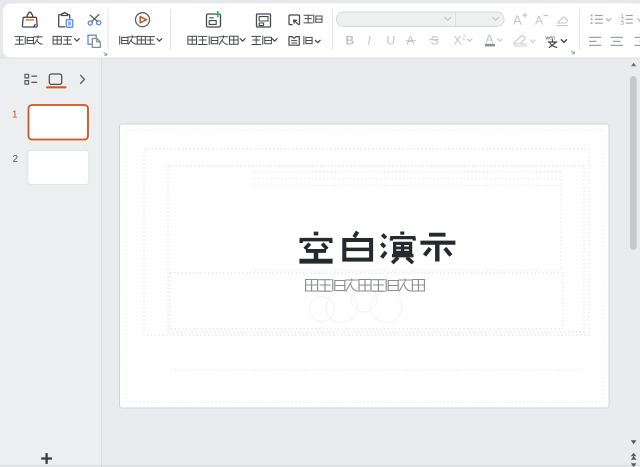  Describe the element at coordinates (622, 24) in the screenshot. I see `svg-text: 3` at that location.